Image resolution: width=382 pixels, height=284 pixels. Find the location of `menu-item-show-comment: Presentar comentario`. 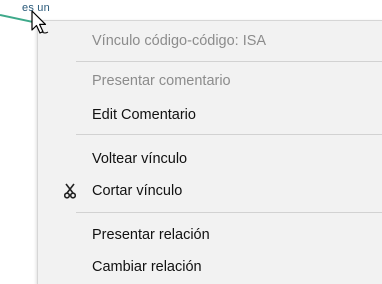

menu-item-show-comment: Presentar comentario is located at coordinates (210, 81).